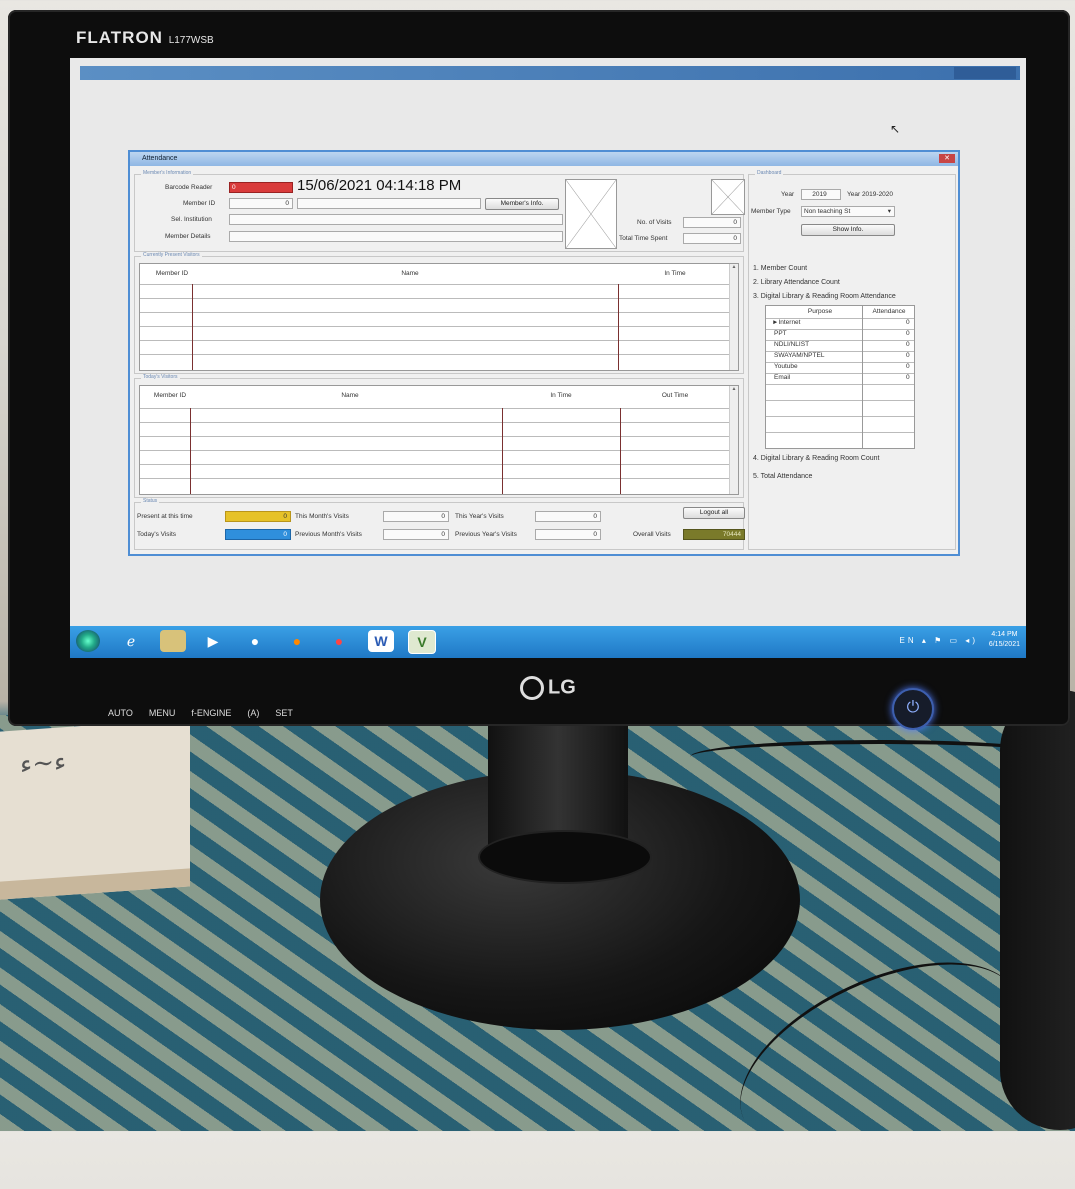 The height and width of the screenshot is (1189, 1075). What do you see at coordinates (652, 534) in the screenshot?
I see `overall-visits-label: Overall Visits` at bounding box center [652, 534].